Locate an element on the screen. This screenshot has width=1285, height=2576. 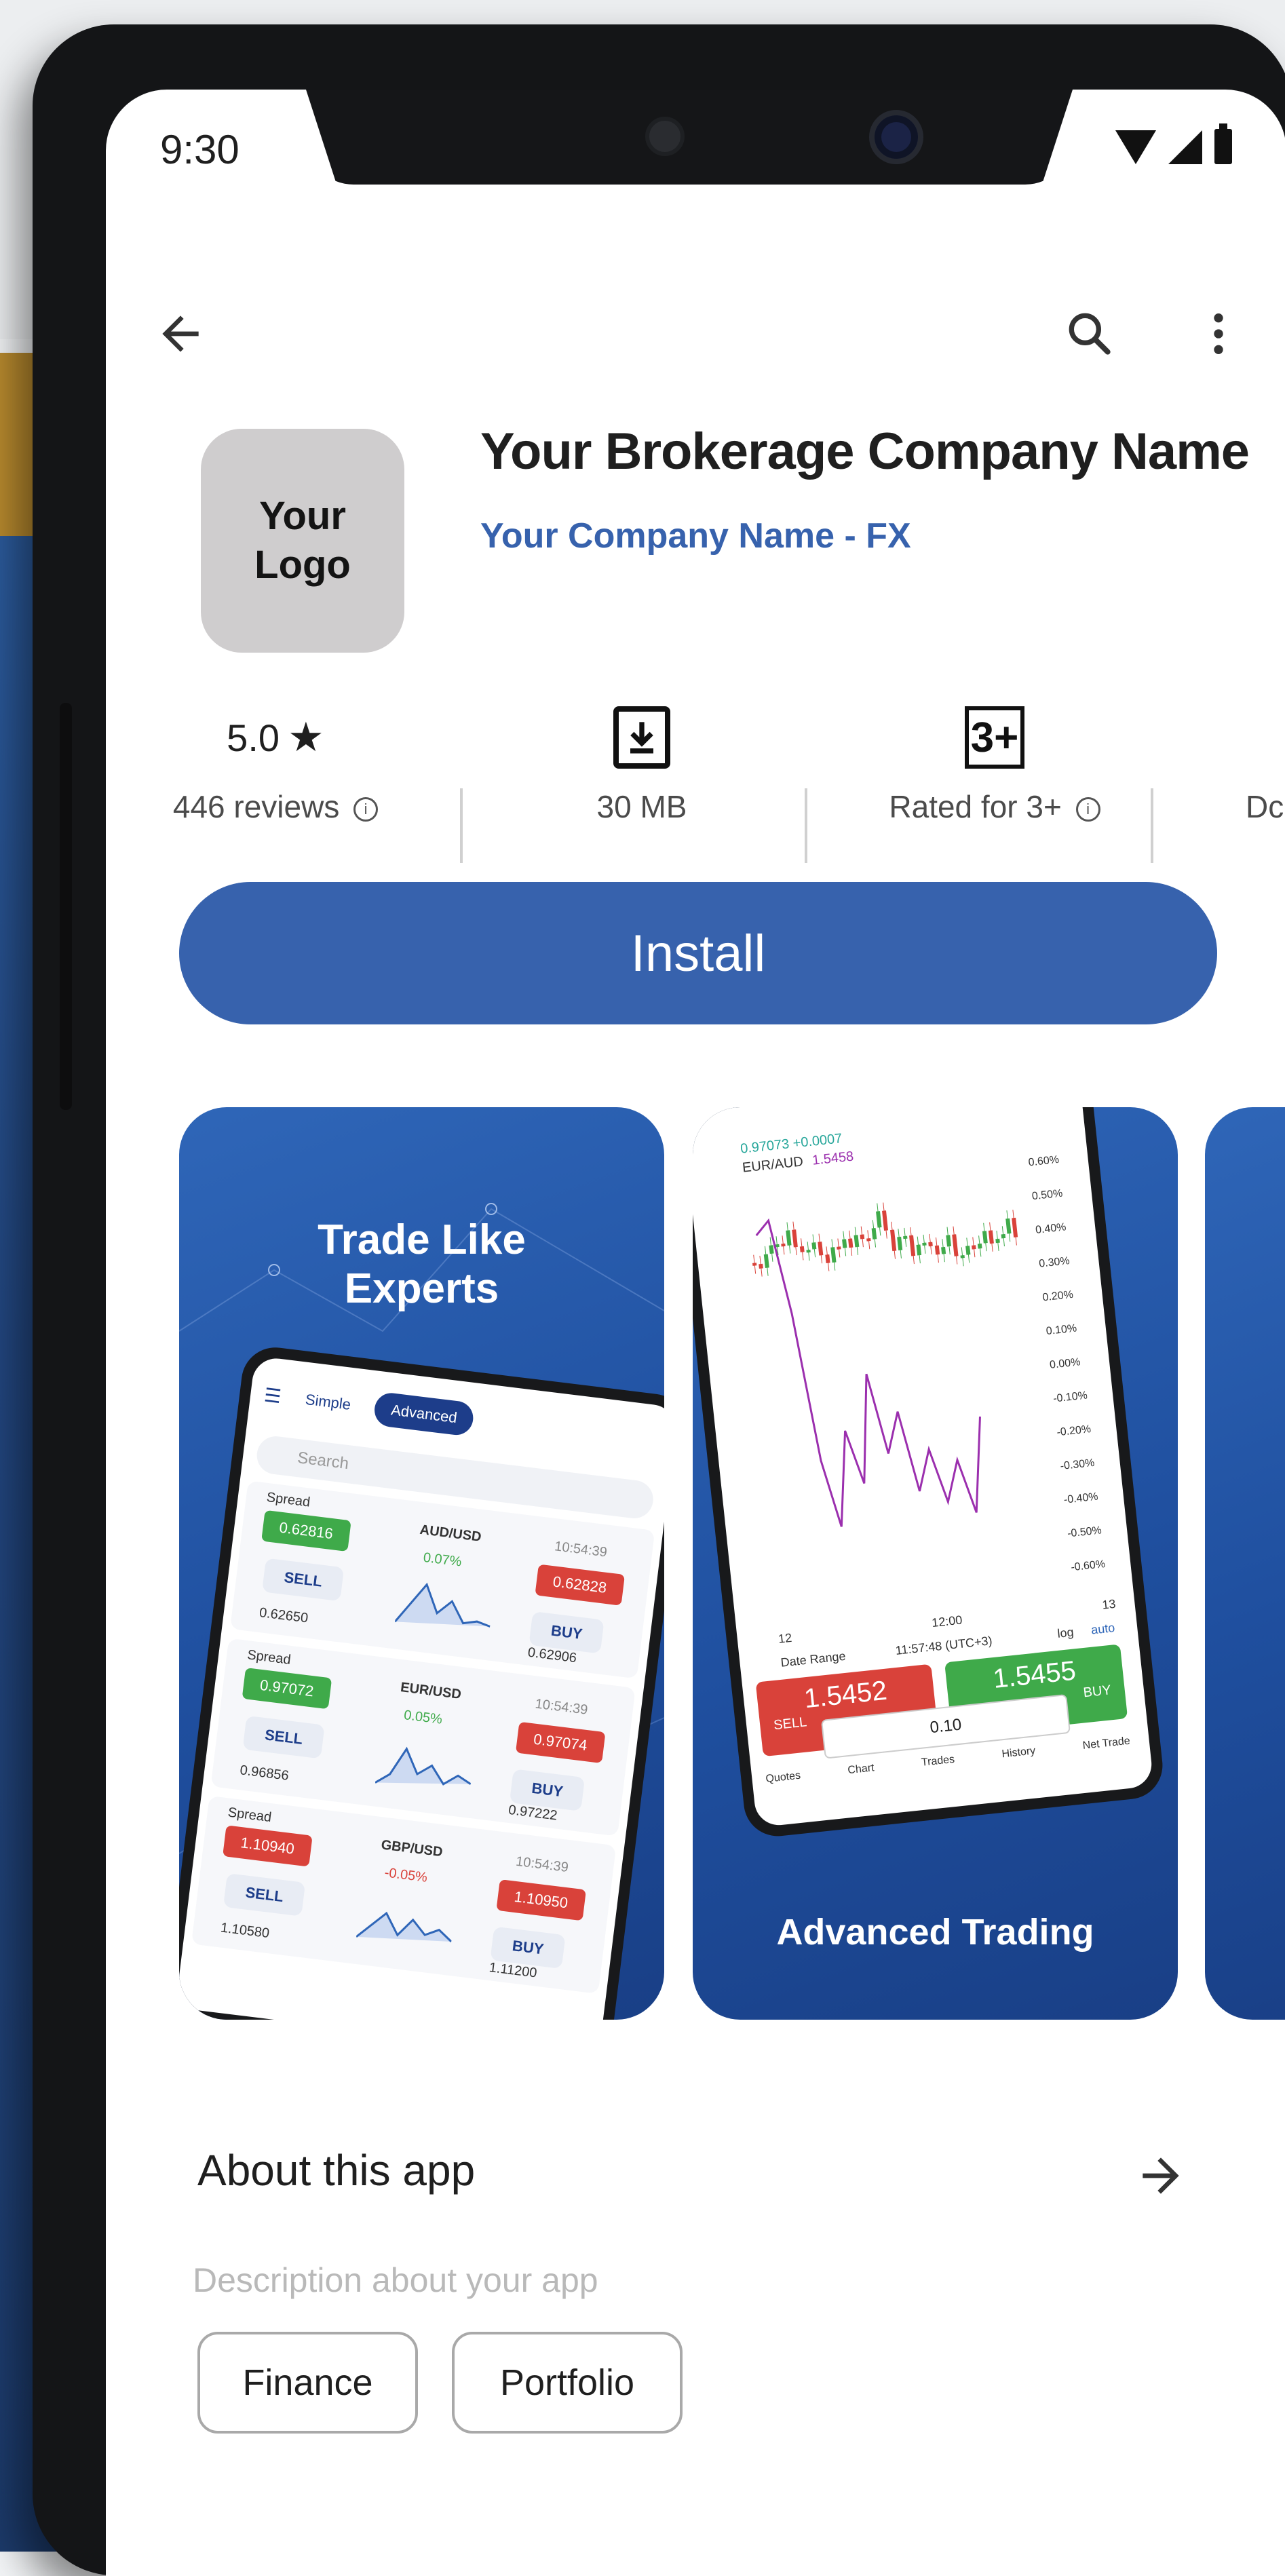
ask-price: 0.62828 is located at coordinates (580, 1585).